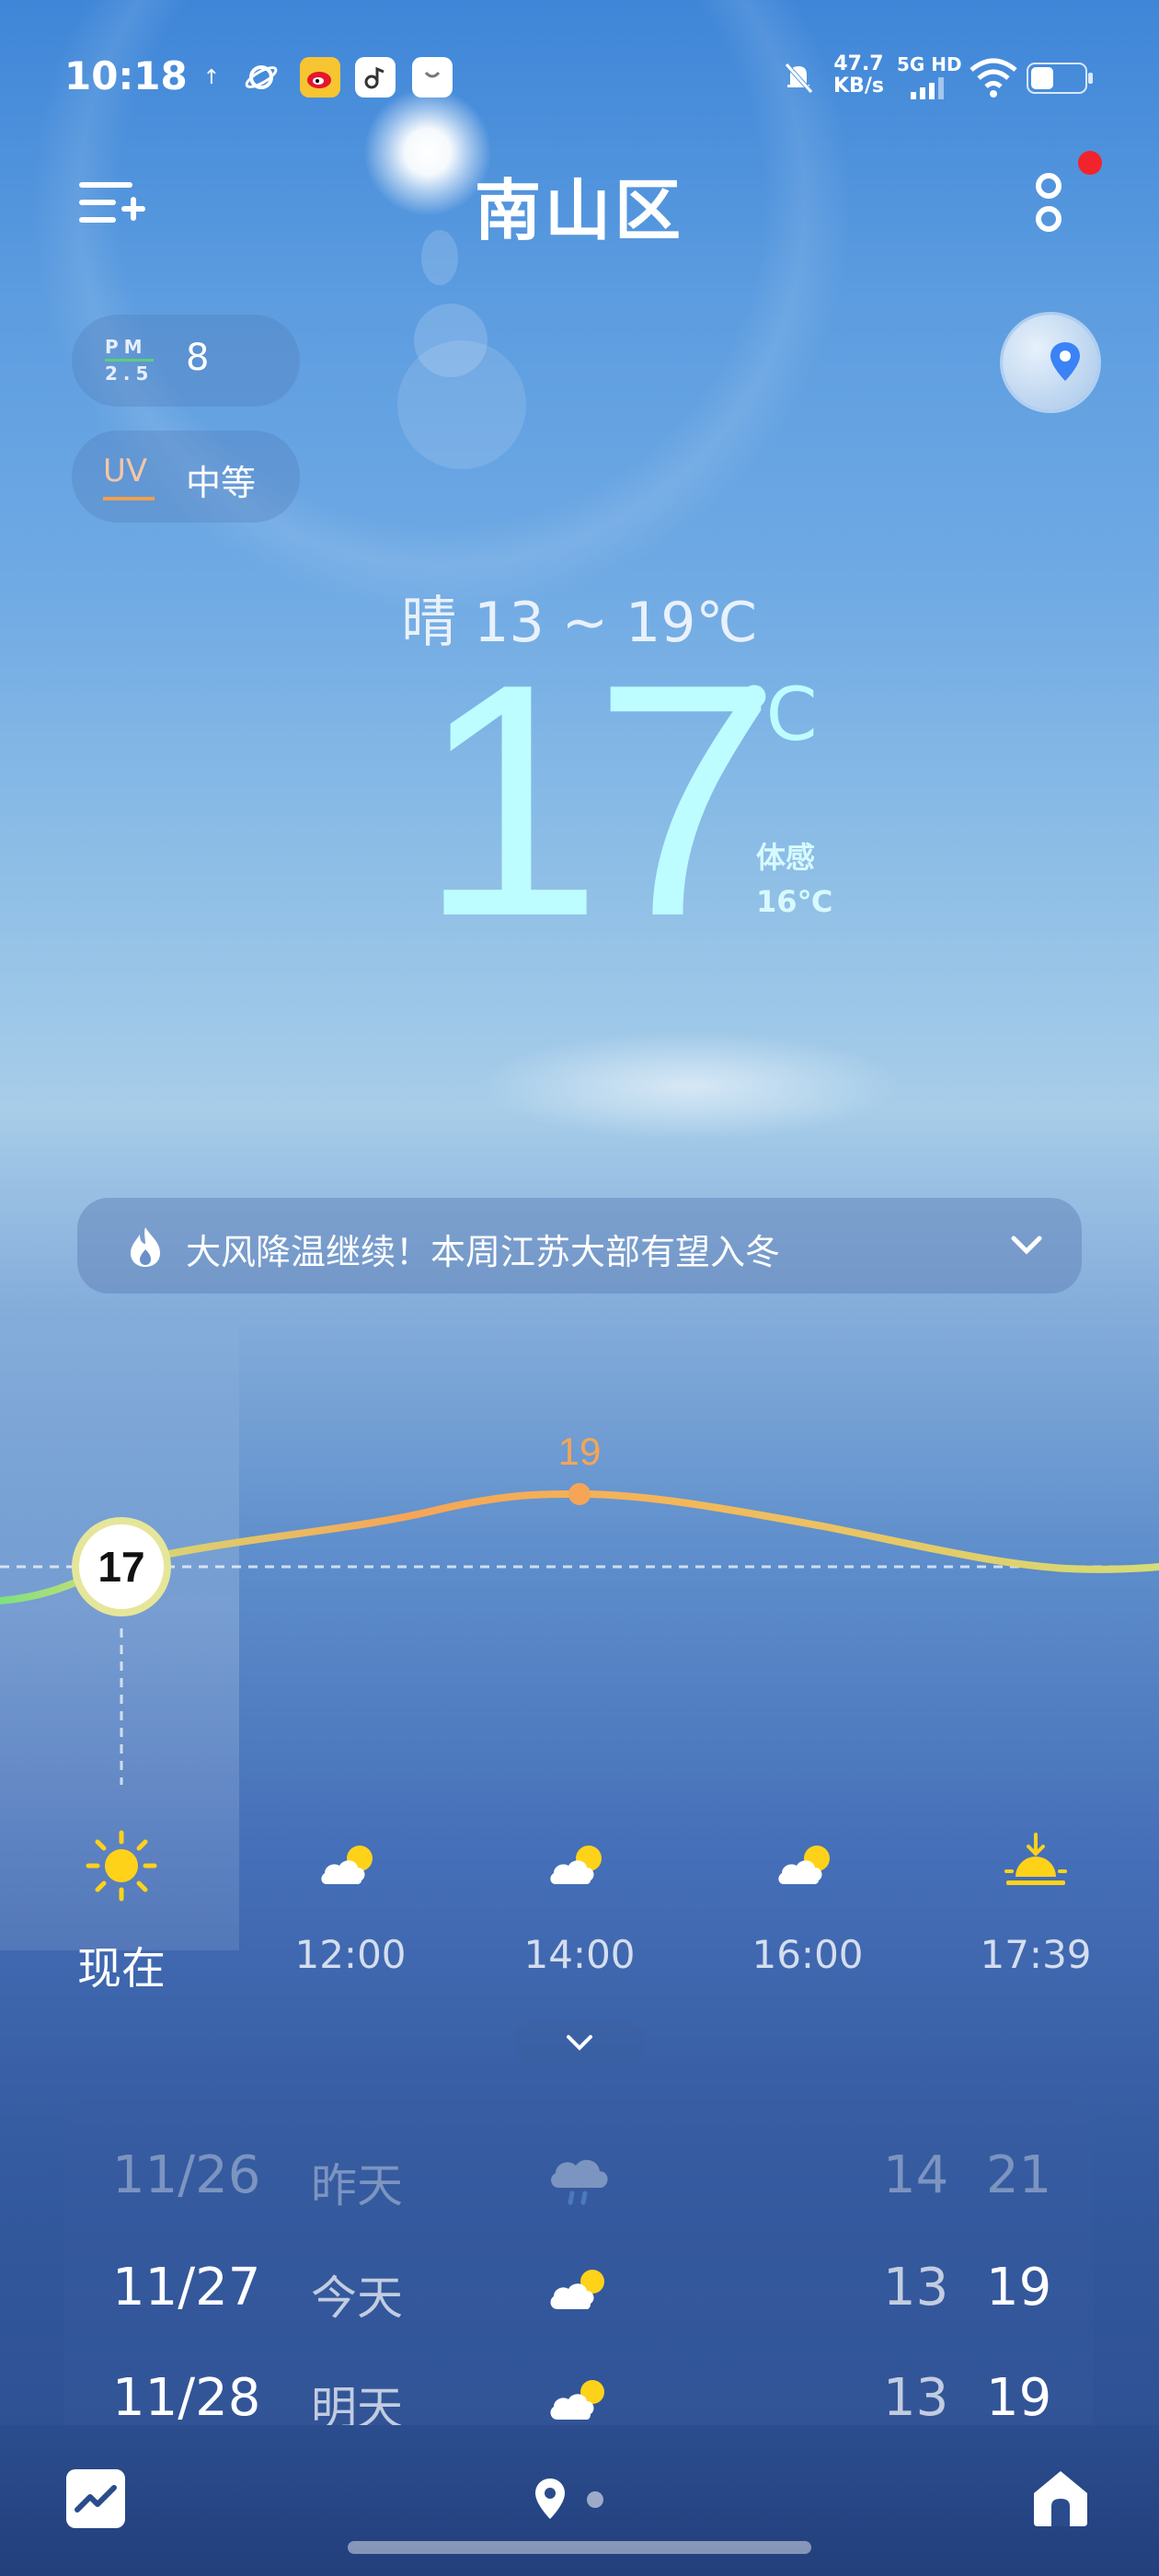  Describe the element at coordinates (121, 1567) in the screenshot. I see `now-temp-value: 17` at that location.